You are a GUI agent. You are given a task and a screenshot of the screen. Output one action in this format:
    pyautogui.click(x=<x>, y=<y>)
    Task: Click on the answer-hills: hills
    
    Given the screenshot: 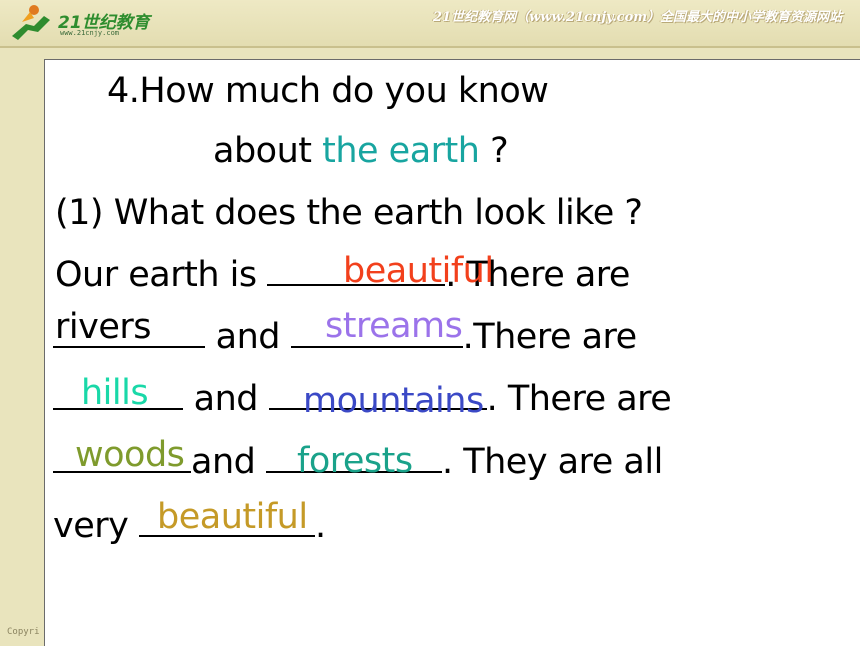 What is the action you would take?
    pyautogui.click(x=115, y=393)
    